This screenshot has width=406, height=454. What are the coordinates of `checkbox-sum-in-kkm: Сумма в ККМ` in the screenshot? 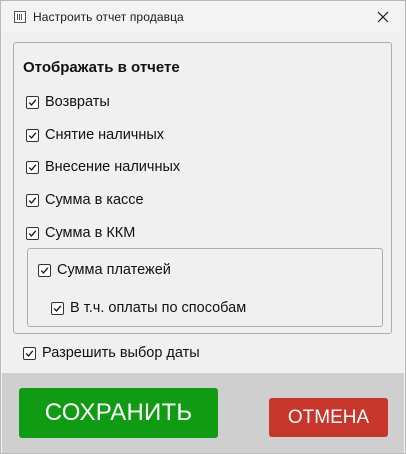 It's located at (80, 233).